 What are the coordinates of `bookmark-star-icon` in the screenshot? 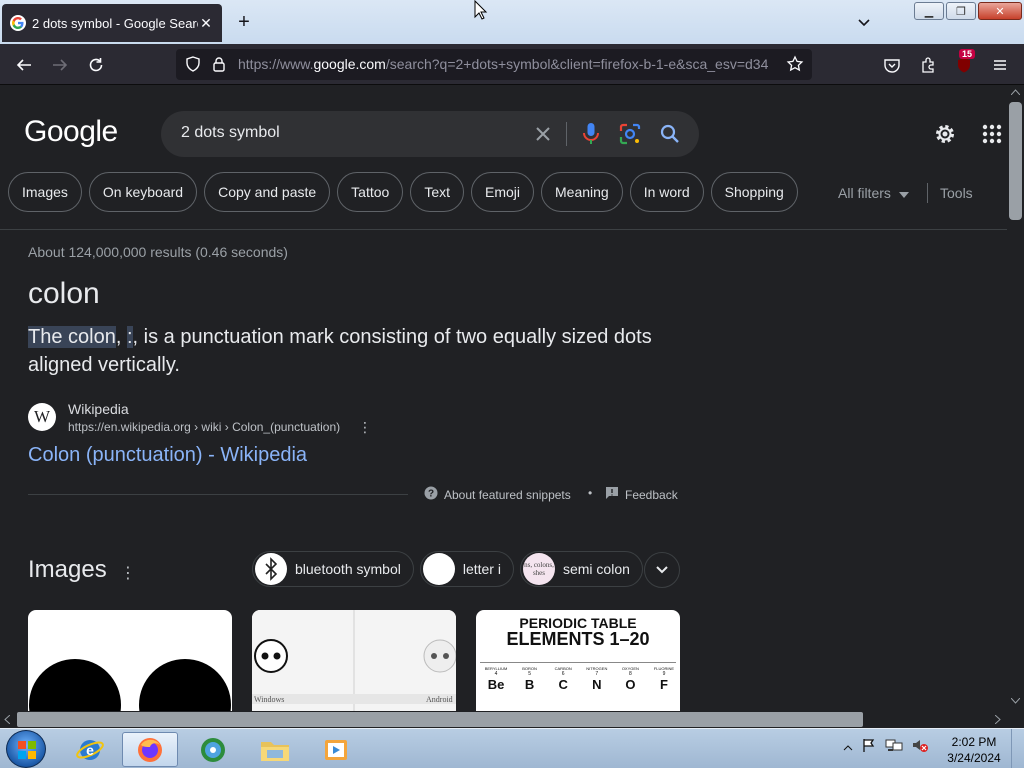 It's located at (795, 66).